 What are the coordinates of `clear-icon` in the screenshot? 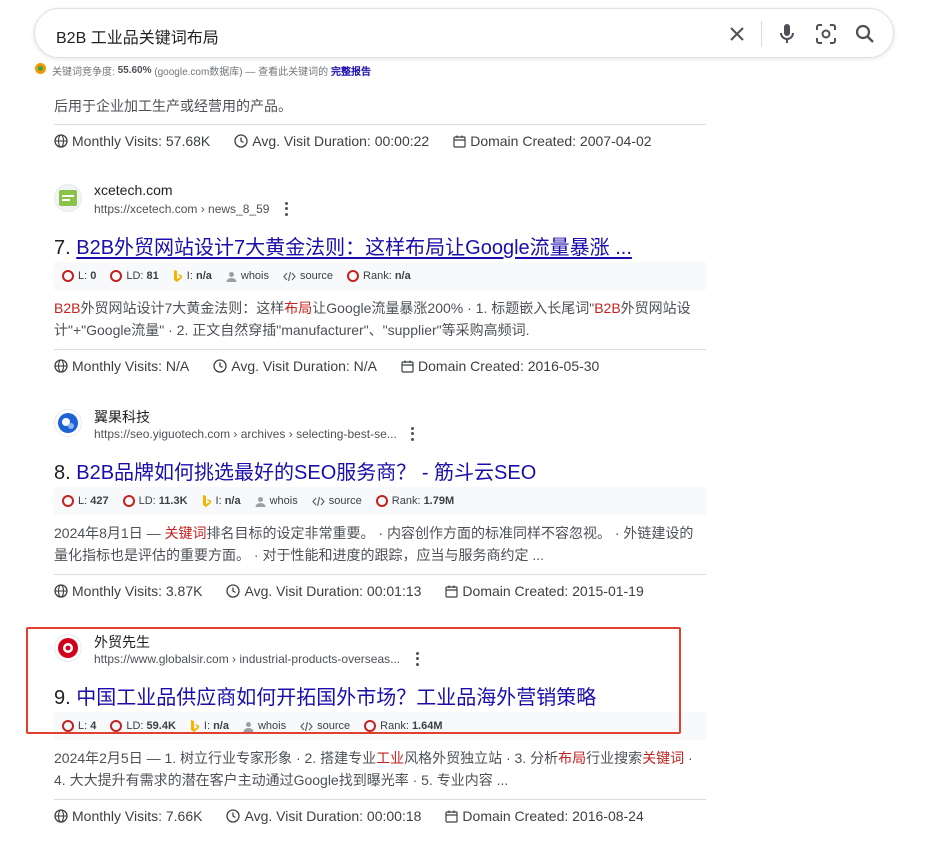 It's located at (737, 34).